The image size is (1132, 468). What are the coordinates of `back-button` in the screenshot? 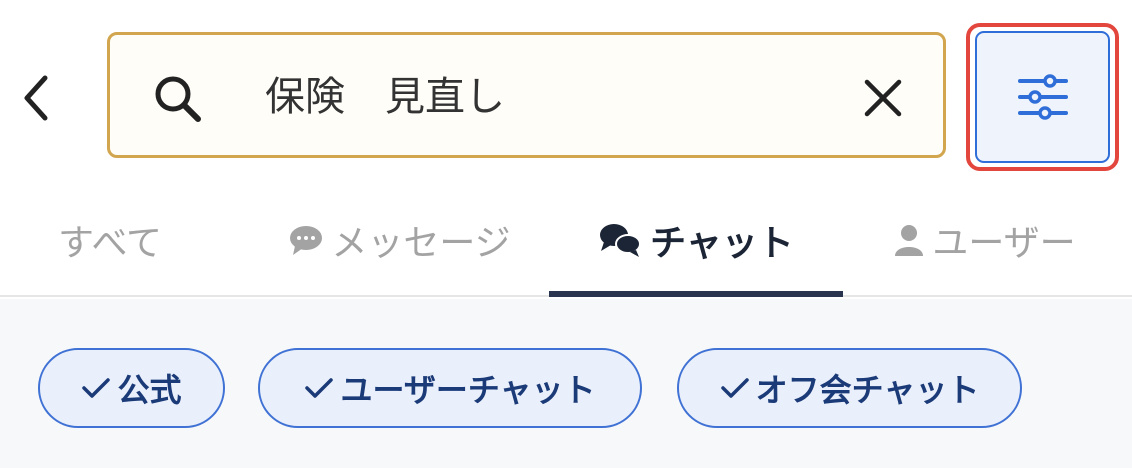 It's located at (36, 98).